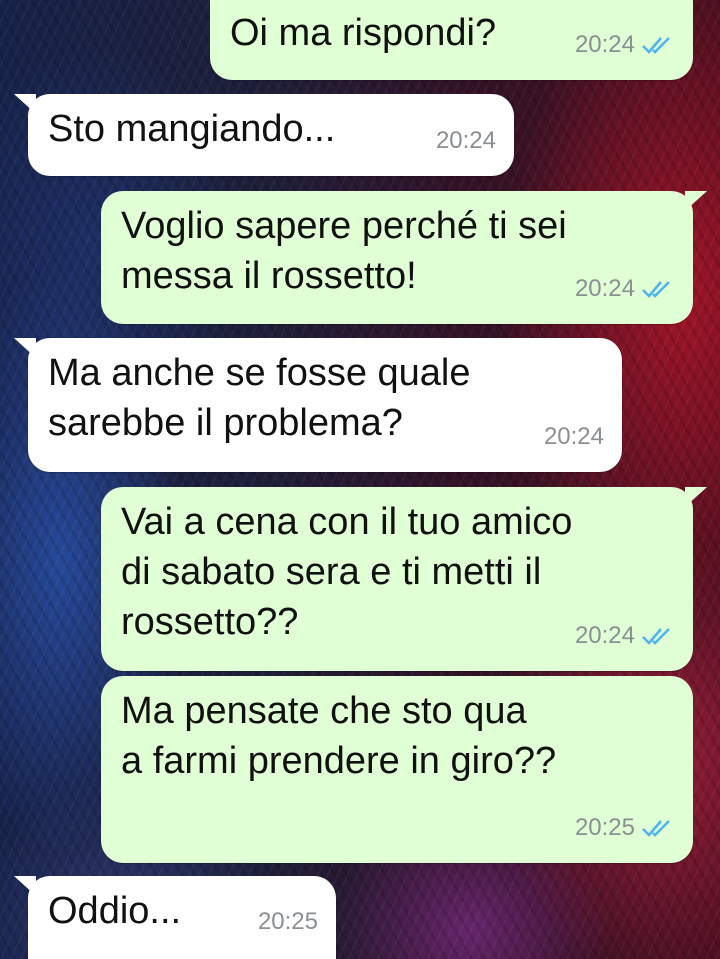  Describe the element at coordinates (451, 40) in the screenshot. I see `message-bubble-outgoing: Oi ma rispondi? 20:24` at that location.